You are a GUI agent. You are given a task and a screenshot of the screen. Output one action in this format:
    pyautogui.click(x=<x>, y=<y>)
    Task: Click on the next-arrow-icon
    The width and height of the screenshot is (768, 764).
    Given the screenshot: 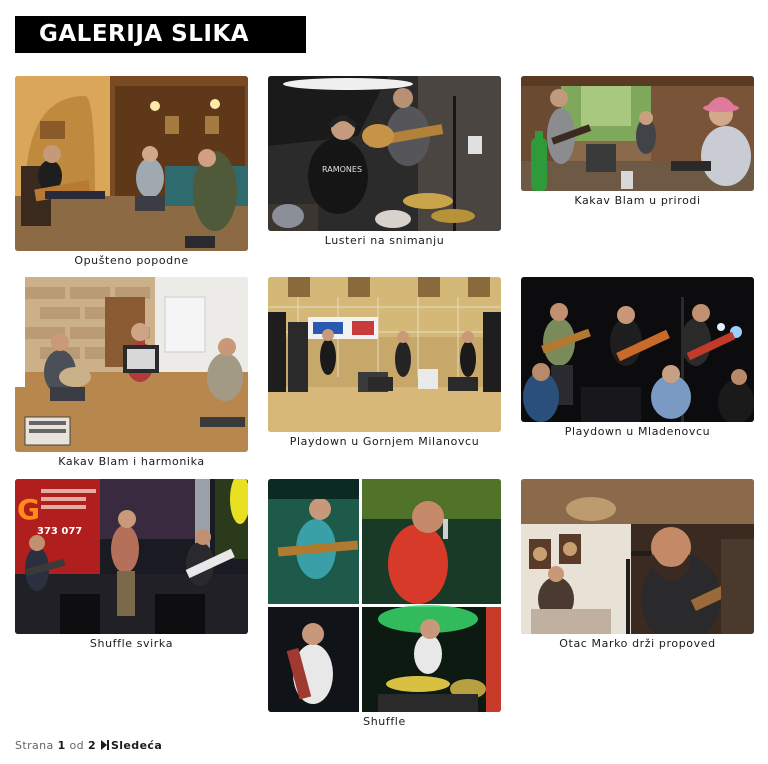 What is the action you would take?
    pyautogui.click(x=104, y=745)
    